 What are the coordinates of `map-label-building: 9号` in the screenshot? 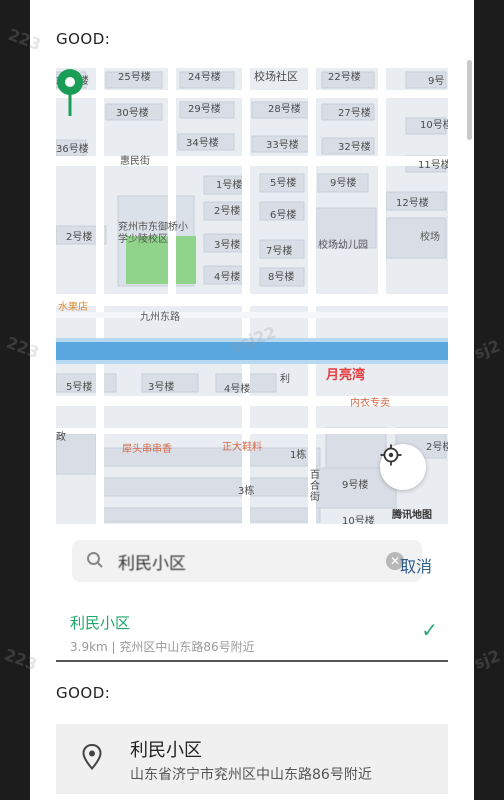 It's located at (436, 81).